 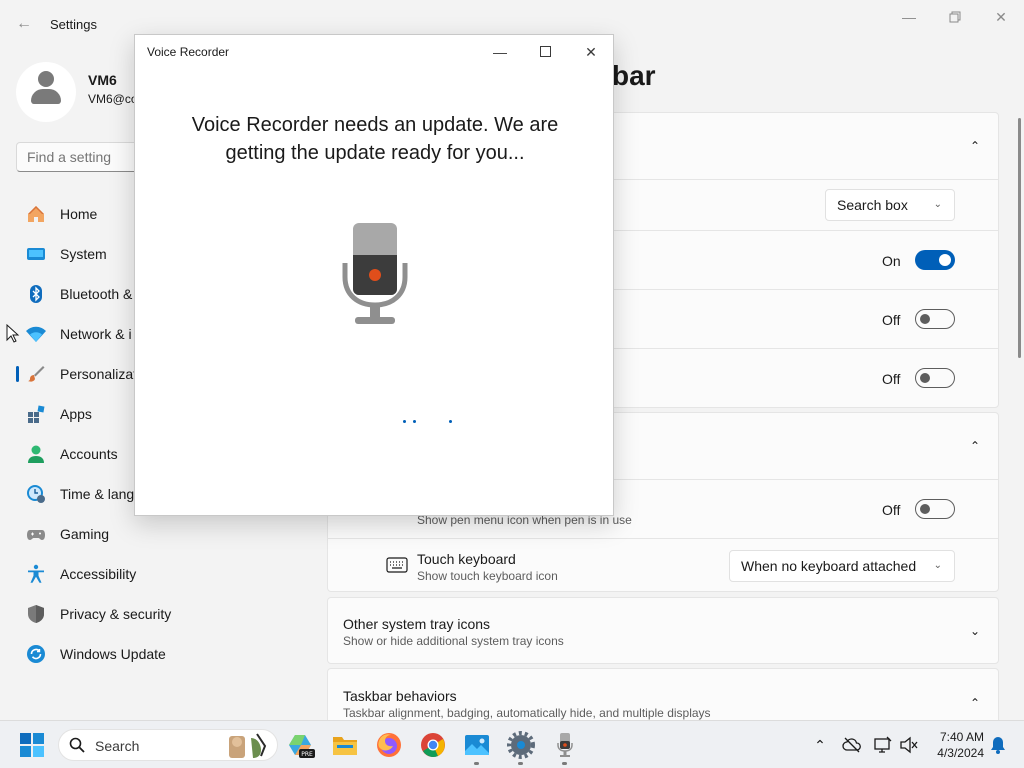 What do you see at coordinates (36, 374) in the screenshot?
I see `personalization-icon` at bounding box center [36, 374].